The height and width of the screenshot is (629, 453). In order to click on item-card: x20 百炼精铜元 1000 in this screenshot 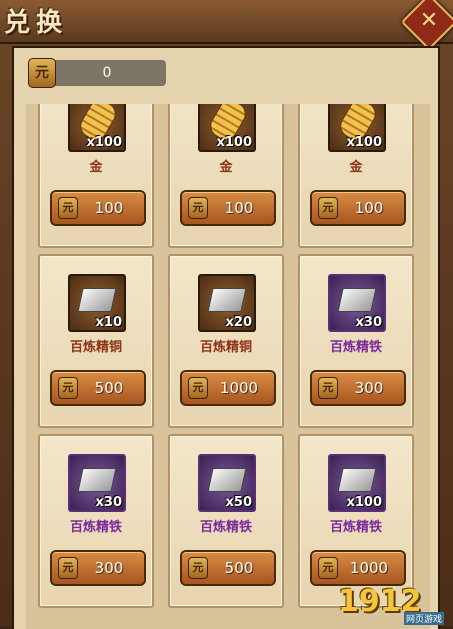, I will do `click(226, 341)`.